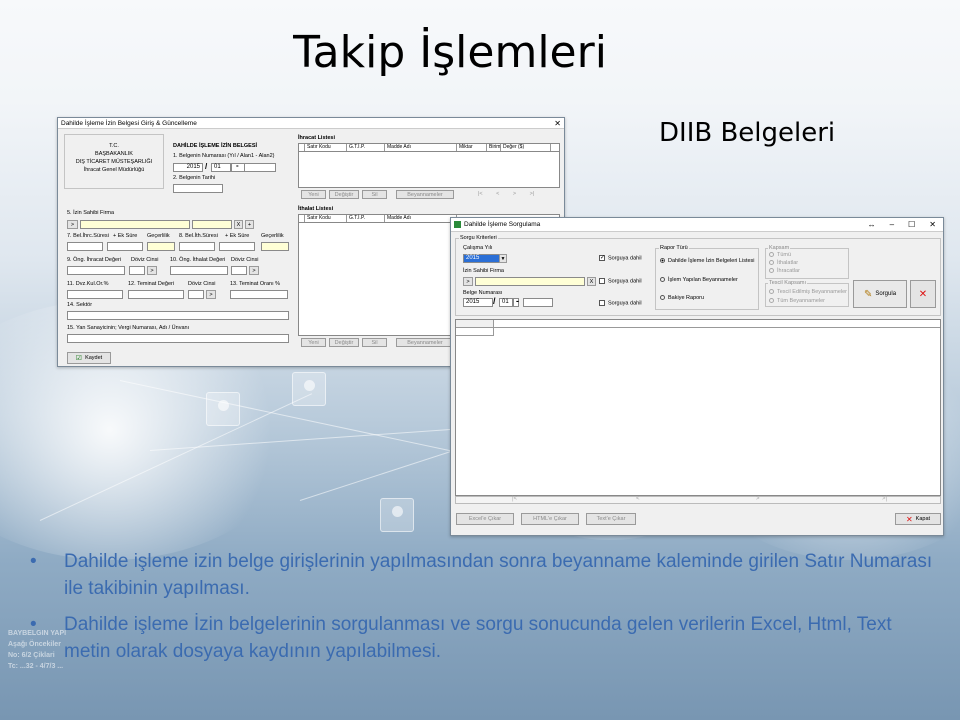  What do you see at coordinates (88, 236) in the screenshot?
I see `ihrc-sure-label: 7. Bel.İhrc.Süresi` at bounding box center [88, 236].